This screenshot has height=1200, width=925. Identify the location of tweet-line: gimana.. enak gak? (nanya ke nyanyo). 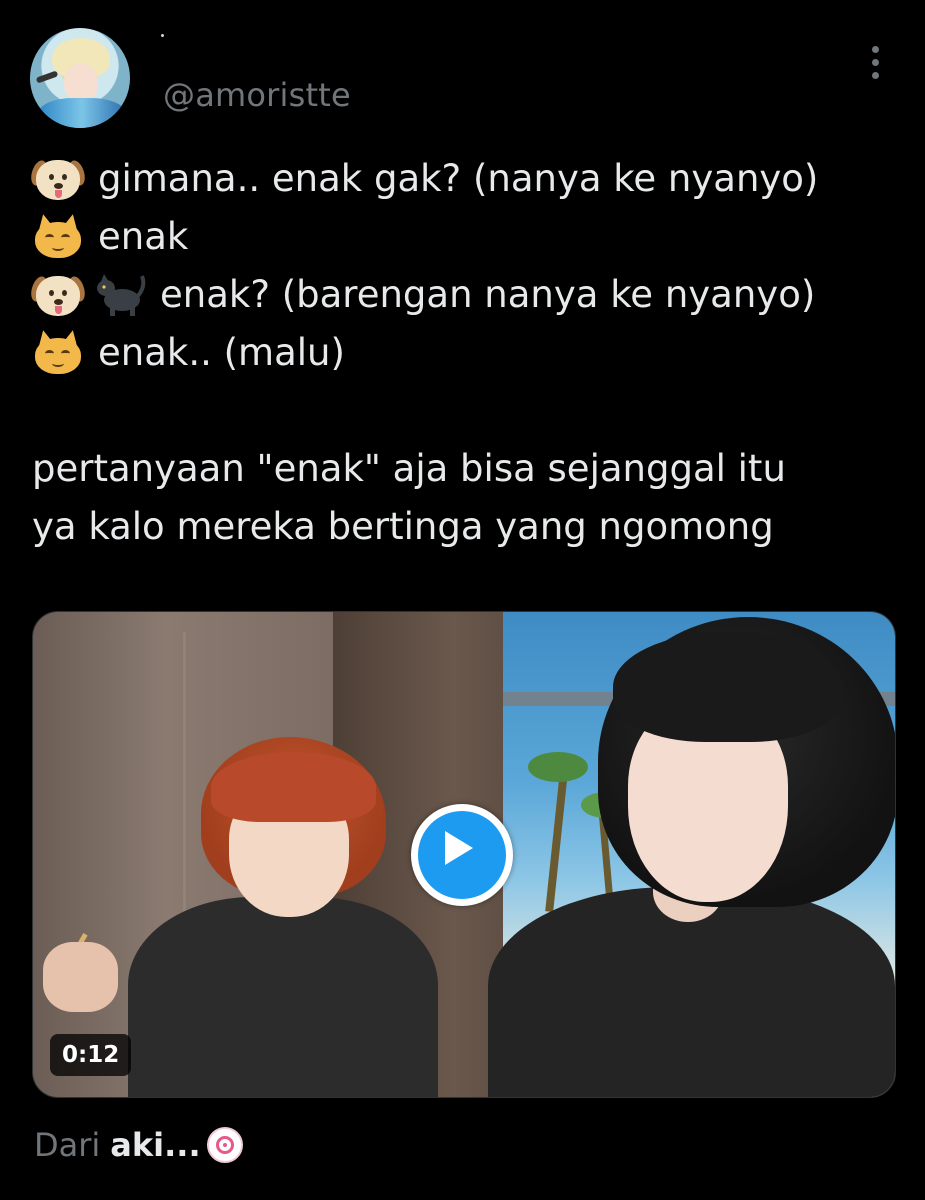
(470, 179).